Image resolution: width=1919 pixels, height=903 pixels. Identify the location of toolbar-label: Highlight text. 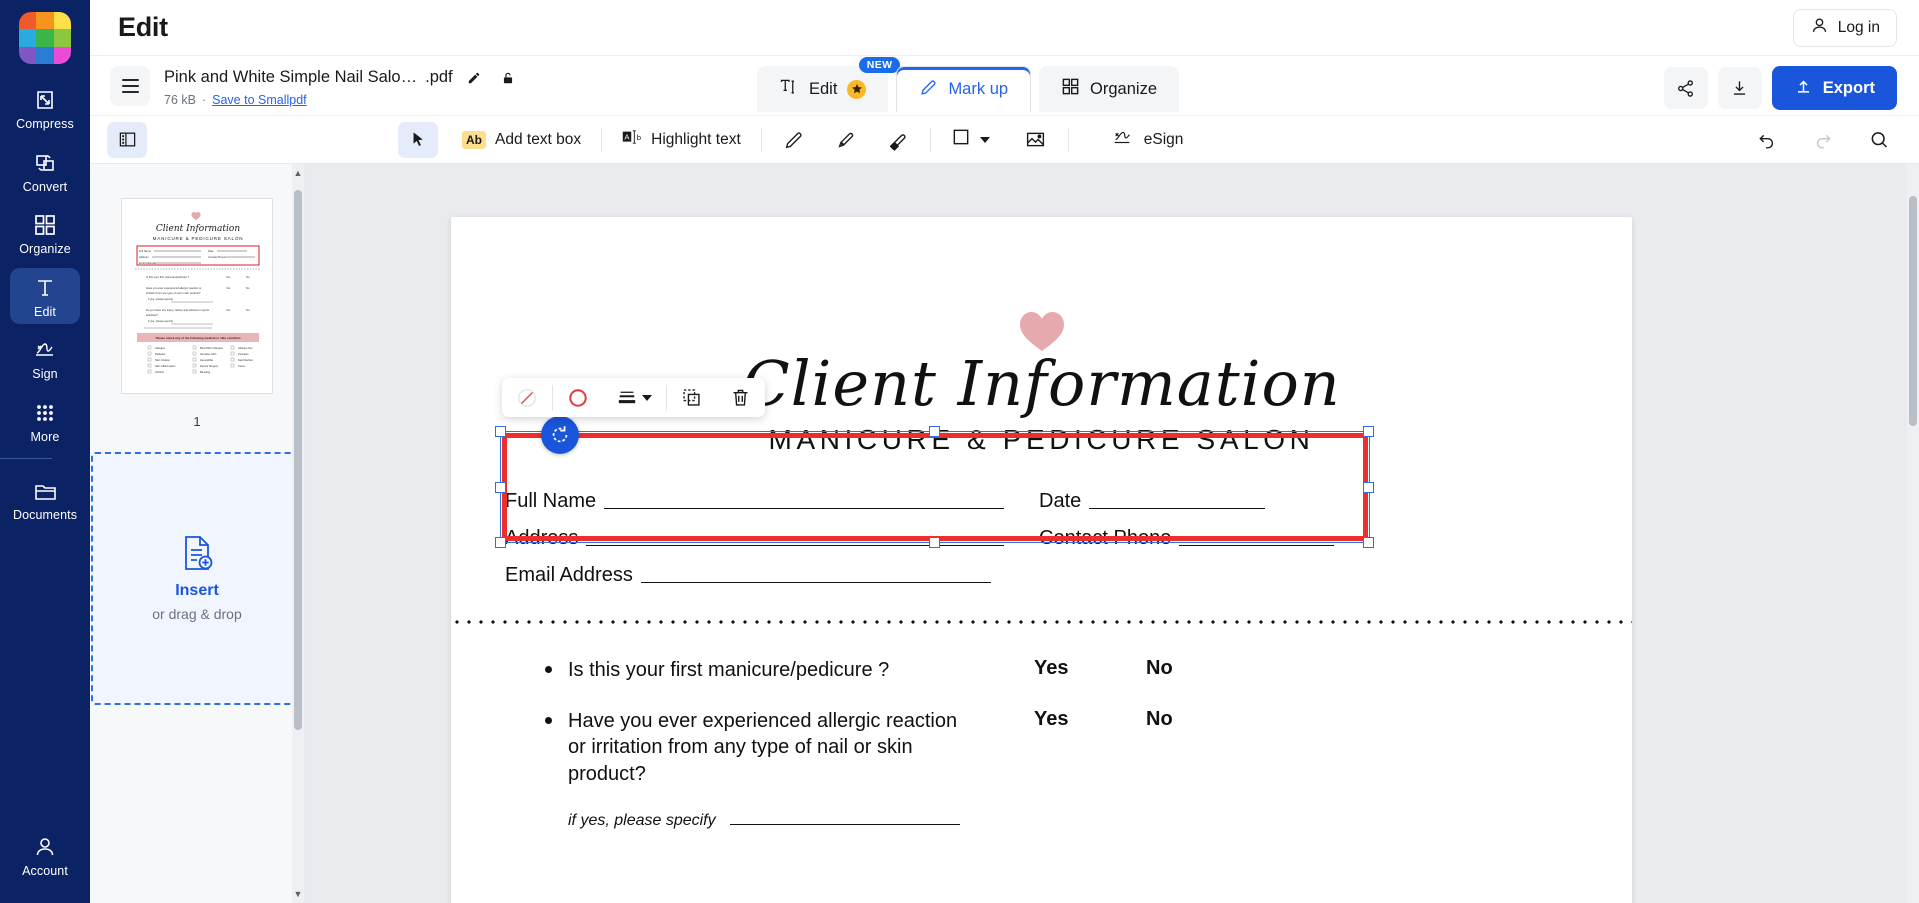
(696, 139).